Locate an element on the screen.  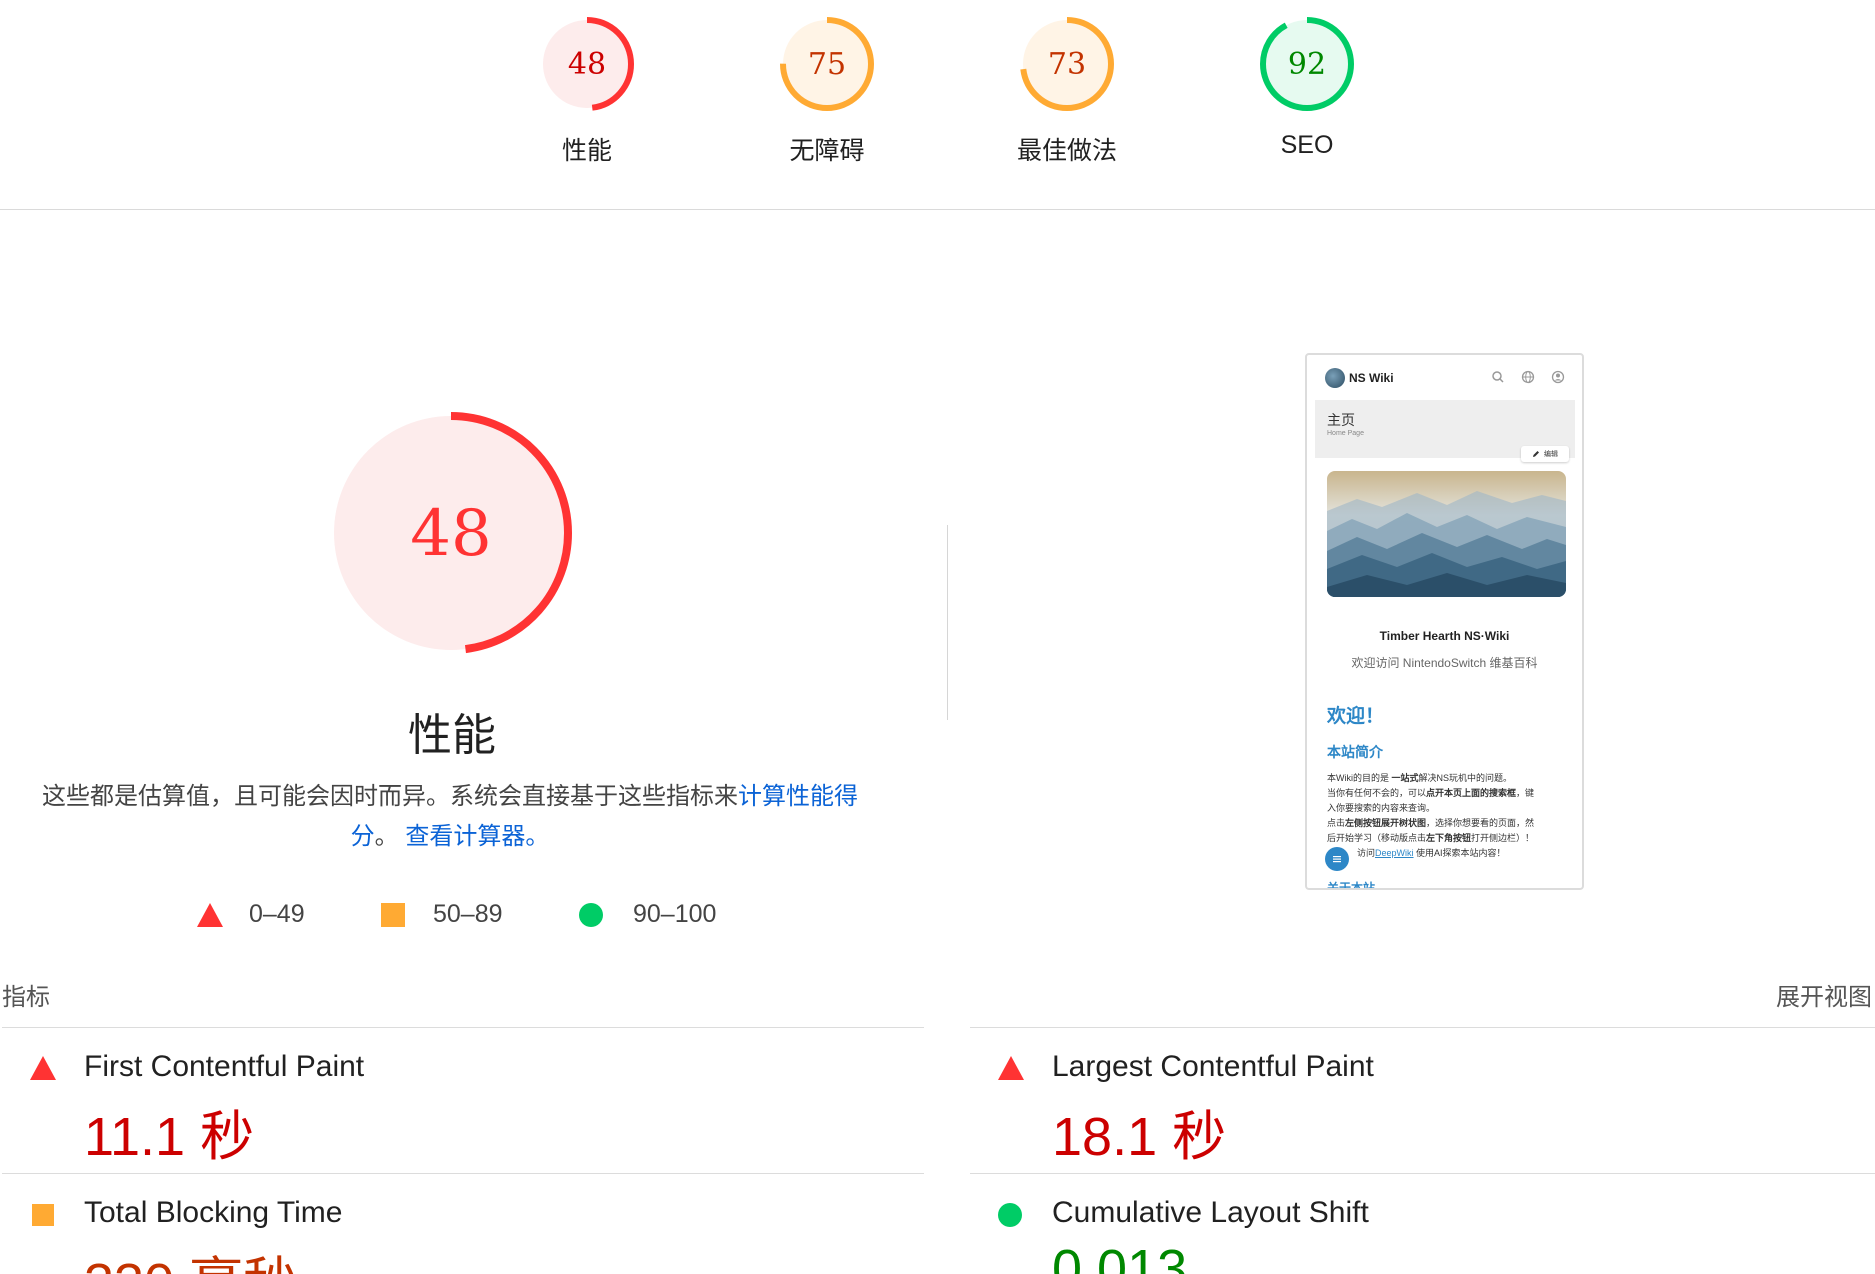
large-gauge-score: 48 is located at coordinates (450, 534).